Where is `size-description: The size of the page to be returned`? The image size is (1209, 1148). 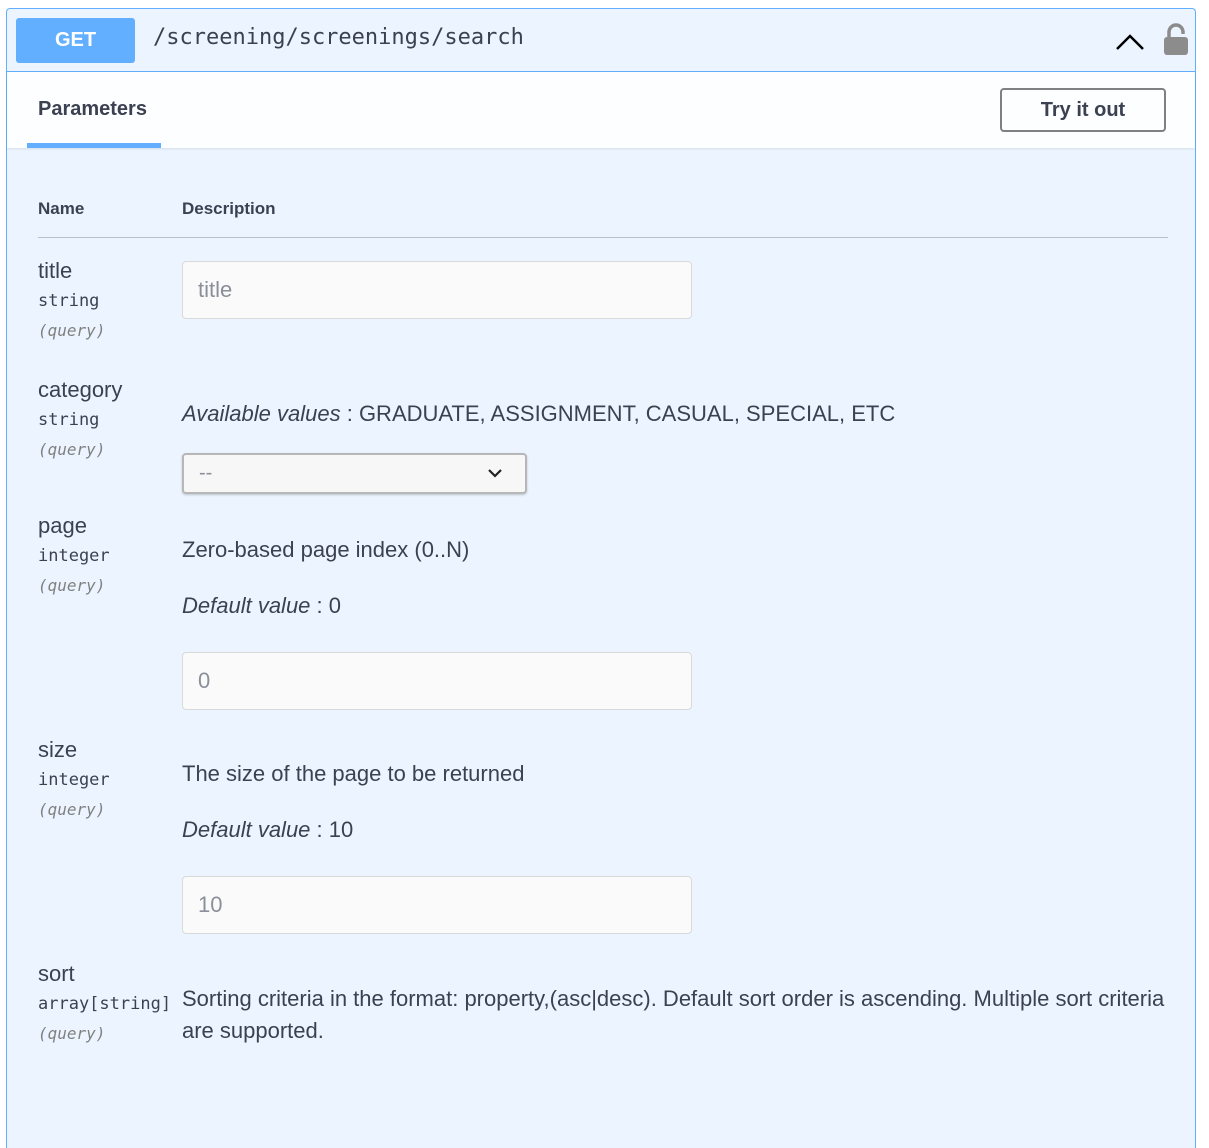 size-description: The size of the page to be returned is located at coordinates (353, 773).